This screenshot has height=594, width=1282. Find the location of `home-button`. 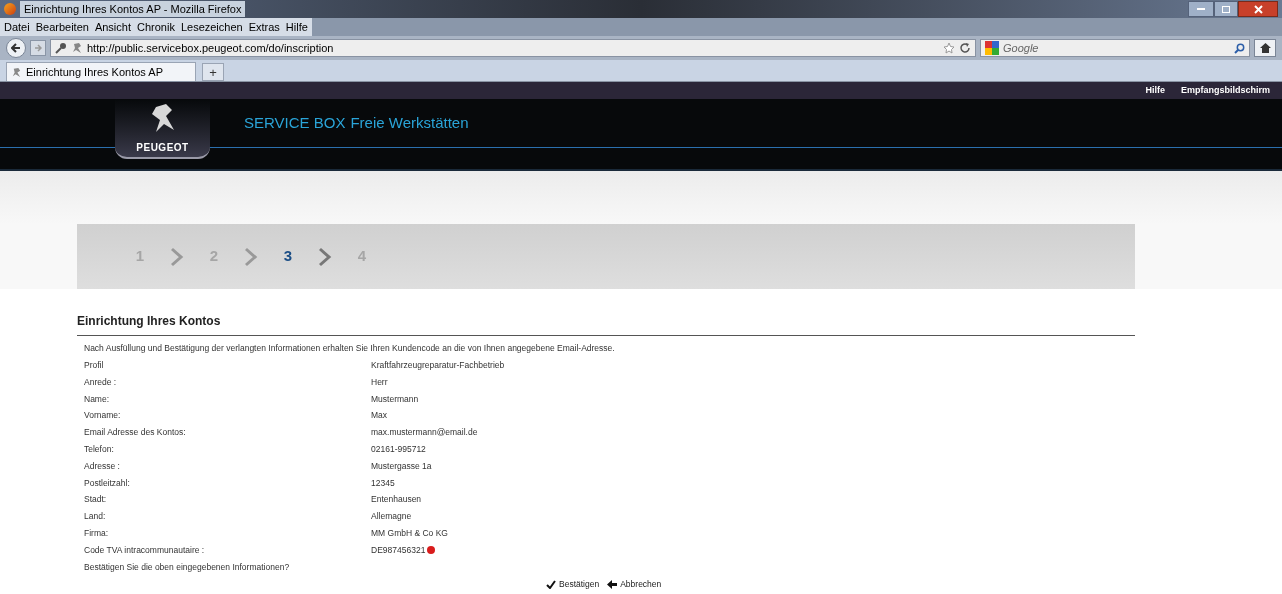

home-button is located at coordinates (1265, 48).